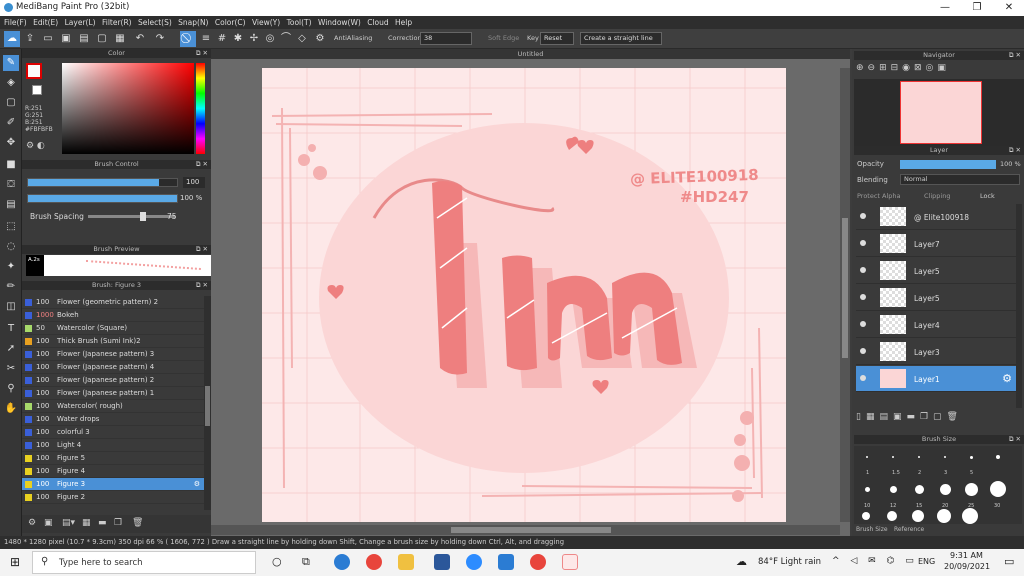 Image resolution: width=1024 pixels, height=576 pixels. I want to click on antialiasing-checkbox: AntiAliasing, so click(353, 38).